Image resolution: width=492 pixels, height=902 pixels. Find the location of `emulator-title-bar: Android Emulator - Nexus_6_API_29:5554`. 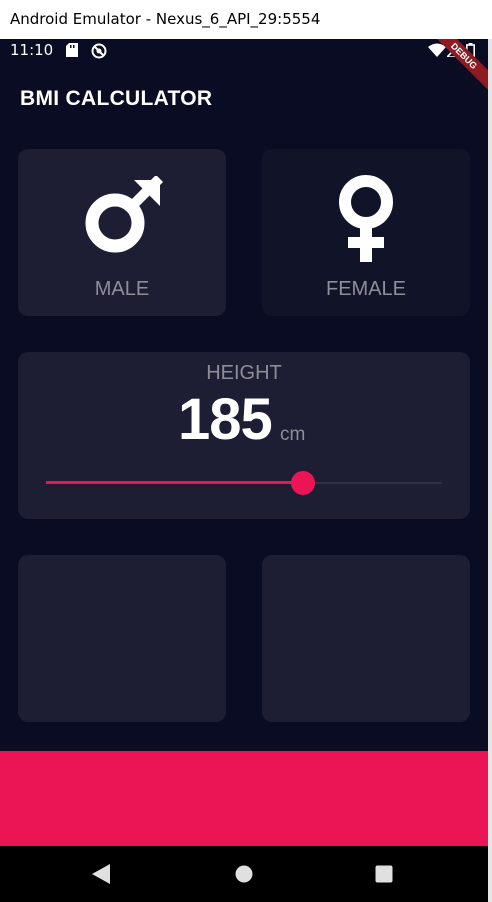

emulator-title-bar: Android Emulator - Nexus_6_API_29:5554 is located at coordinates (246, 19).